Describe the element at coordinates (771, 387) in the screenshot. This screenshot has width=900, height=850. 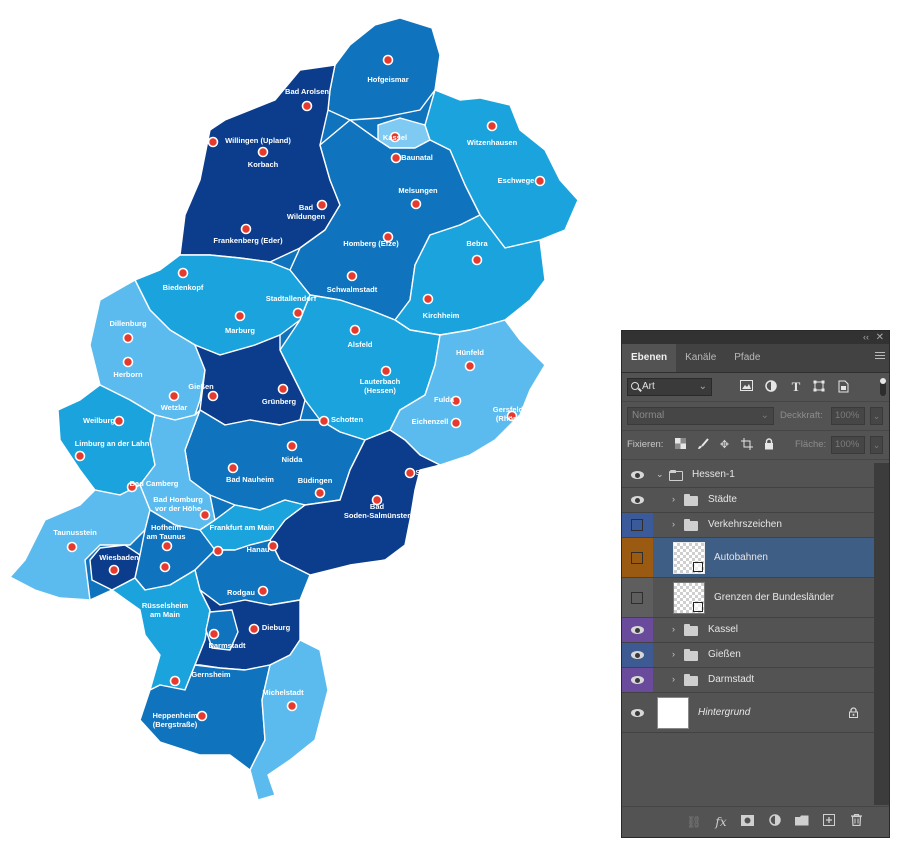
I see `filter-adjustment-icon` at that location.